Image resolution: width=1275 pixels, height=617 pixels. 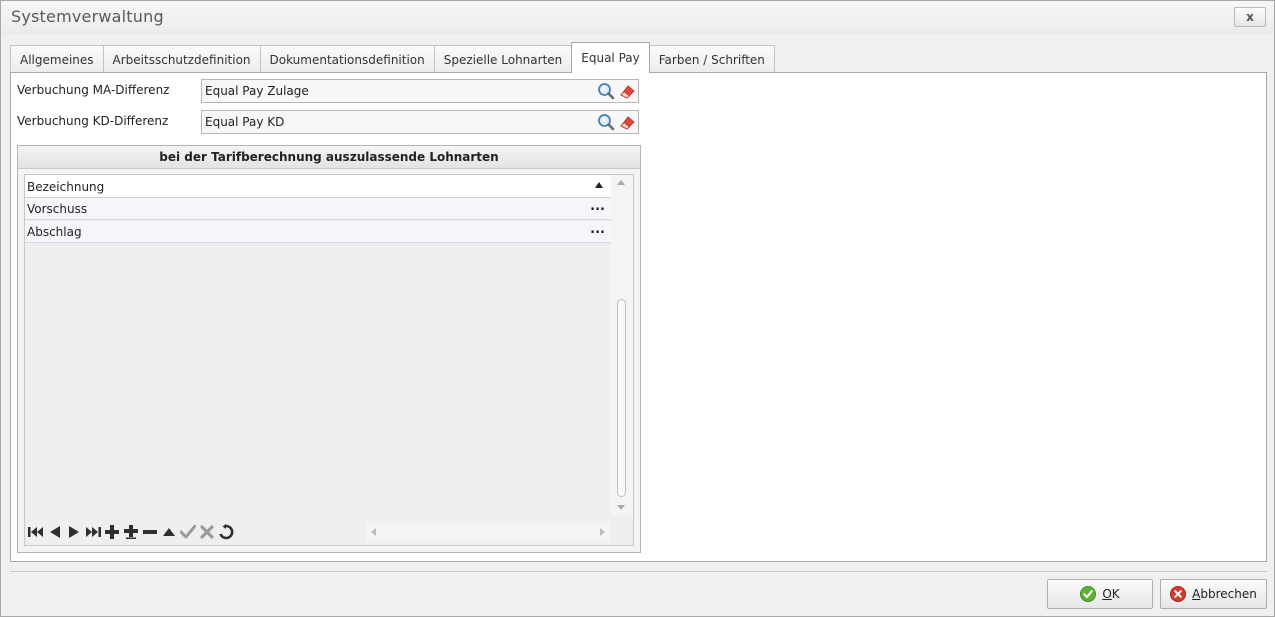 I want to click on last-icon, so click(x=93, y=532).